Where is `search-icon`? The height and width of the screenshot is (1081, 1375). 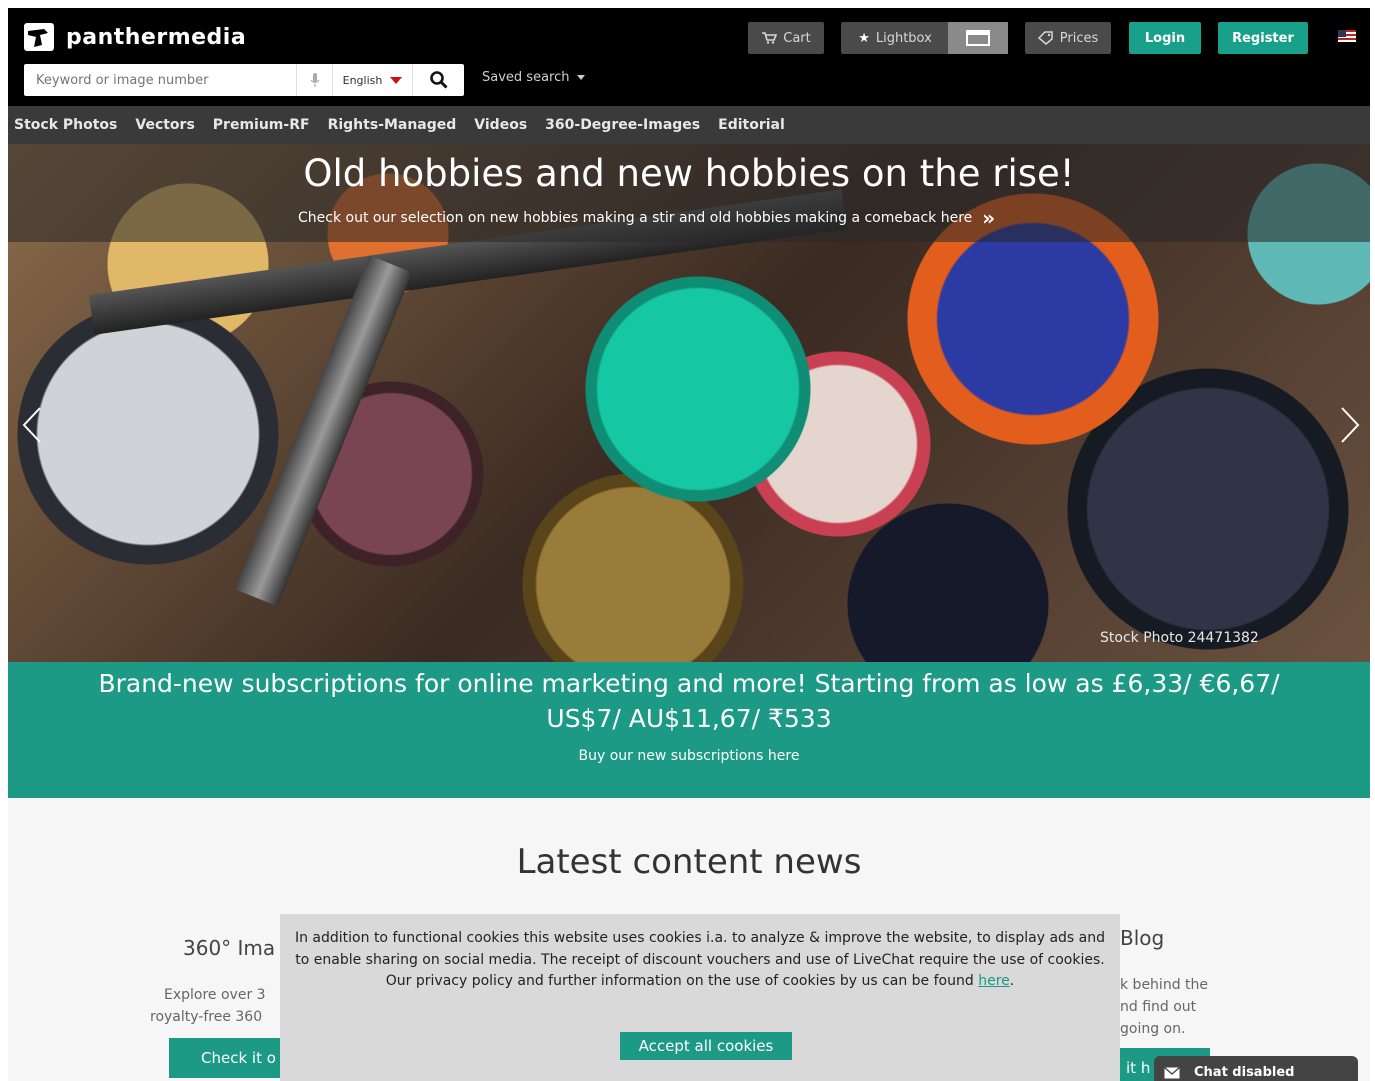
search-icon is located at coordinates (438, 80).